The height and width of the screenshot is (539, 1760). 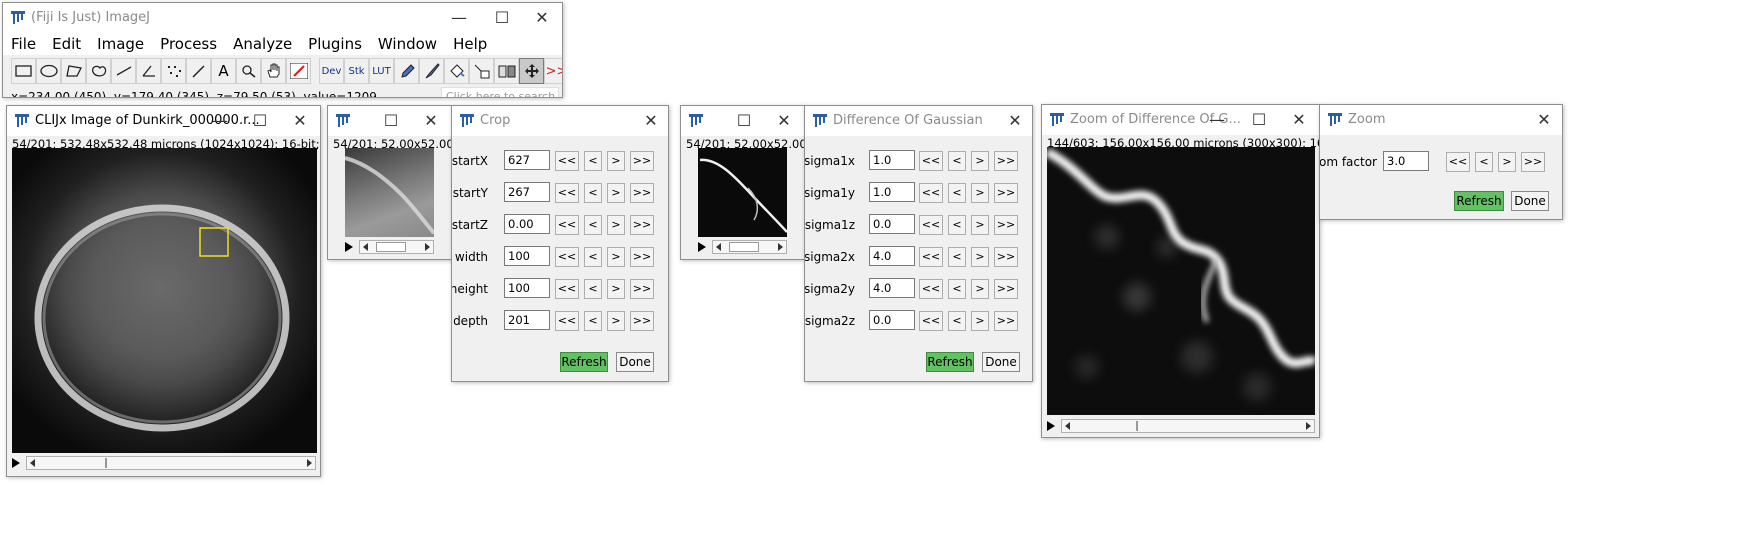 I want to click on layers-tool, so click(x=506, y=71).